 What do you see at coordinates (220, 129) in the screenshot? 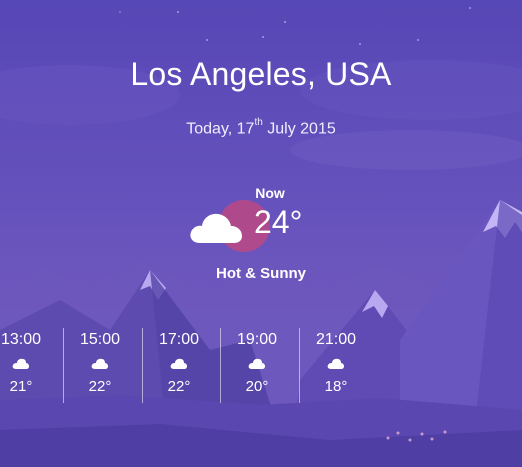
I see `date-prefix: Today, 17` at bounding box center [220, 129].